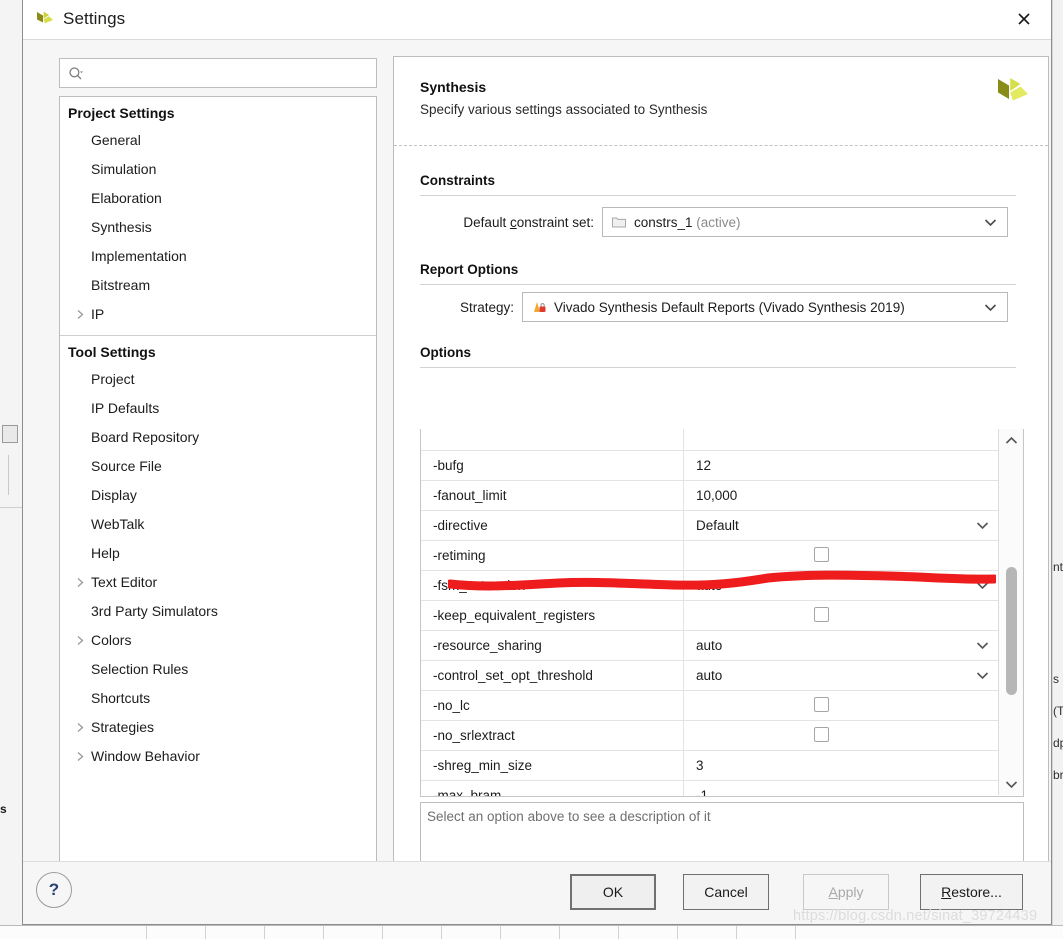 This screenshot has height=939, width=1063. Describe the element at coordinates (721, 145) in the screenshot. I see `header-divider` at that location.